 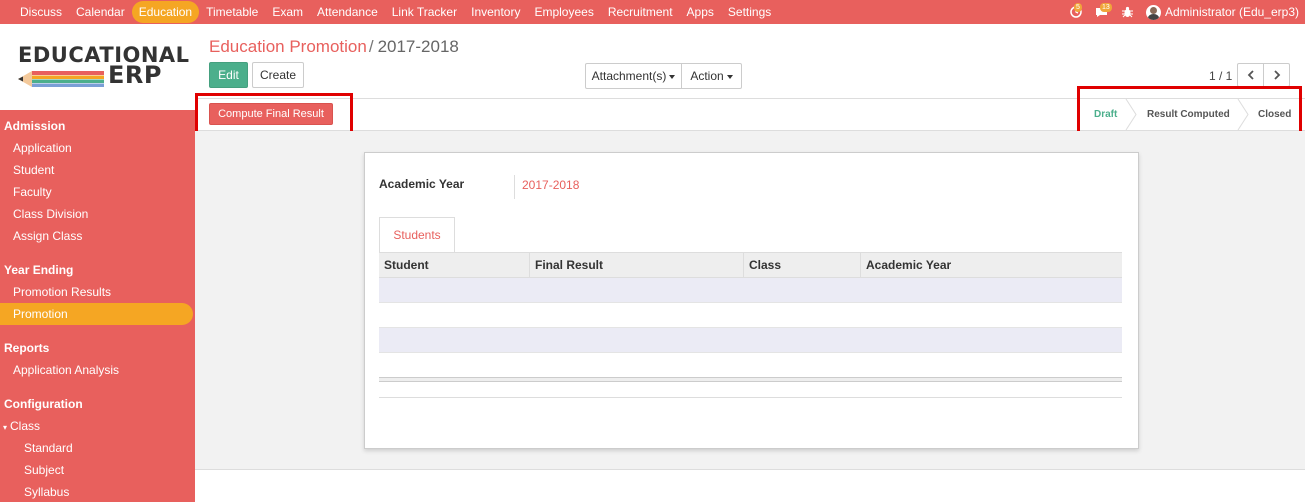 What do you see at coordinates (637, 265) in the screenshot?
I see `column-header-final-result: Final Result` at bounding box center [637, 265].